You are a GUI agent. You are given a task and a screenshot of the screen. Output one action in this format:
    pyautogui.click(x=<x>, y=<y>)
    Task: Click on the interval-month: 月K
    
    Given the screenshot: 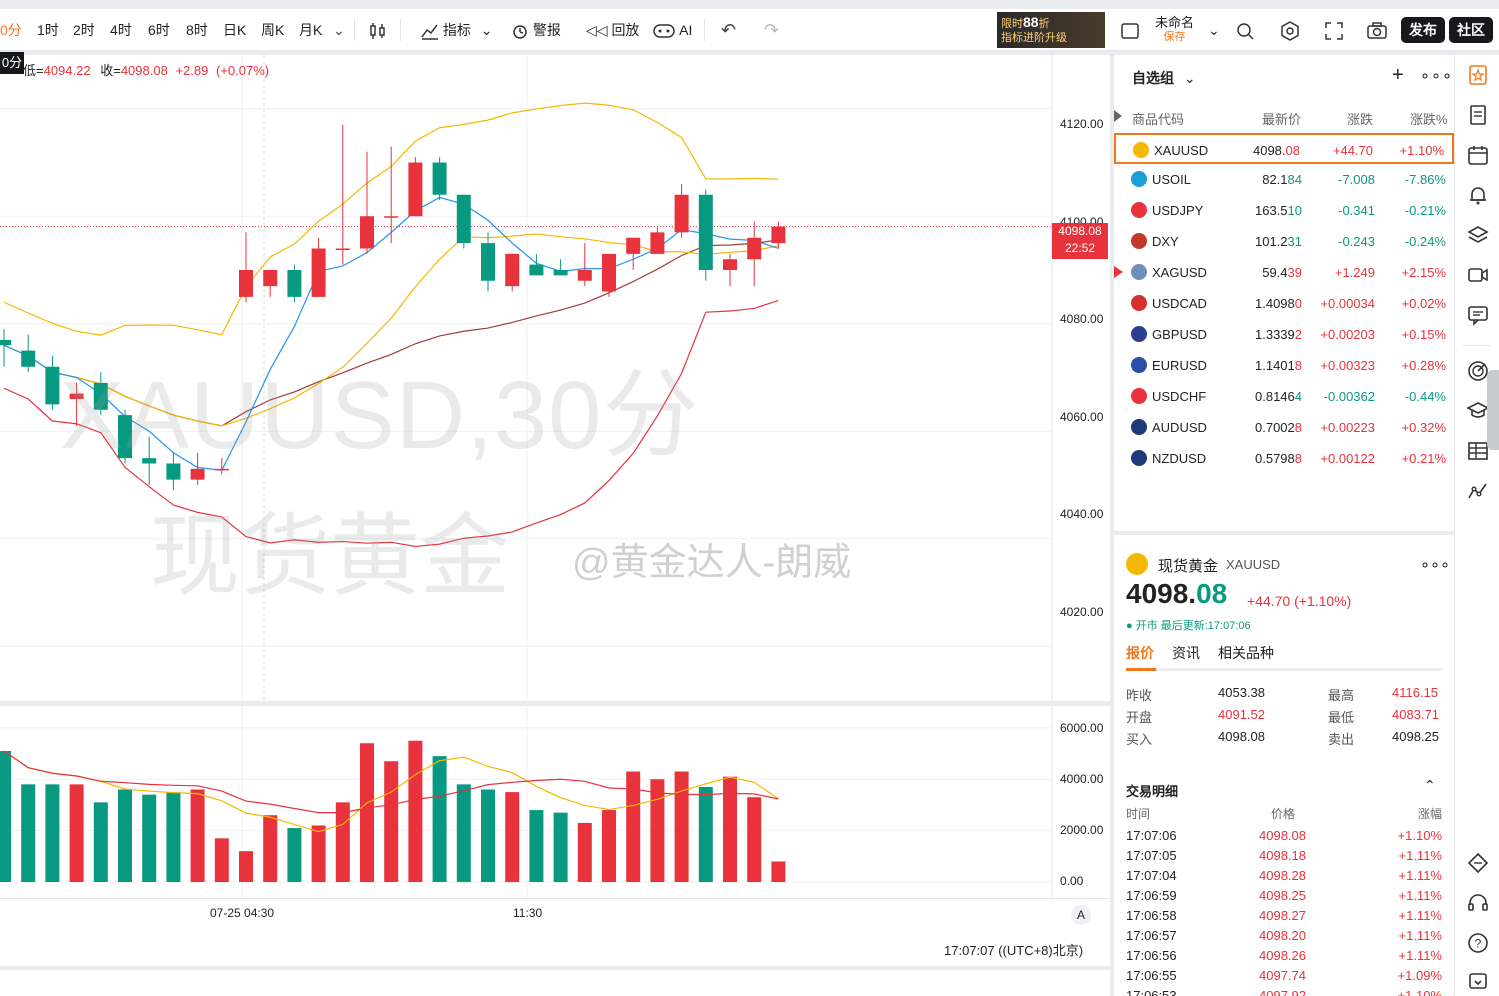 What is the action you would take?
    pyautogui.click(x=310, y=30)
    